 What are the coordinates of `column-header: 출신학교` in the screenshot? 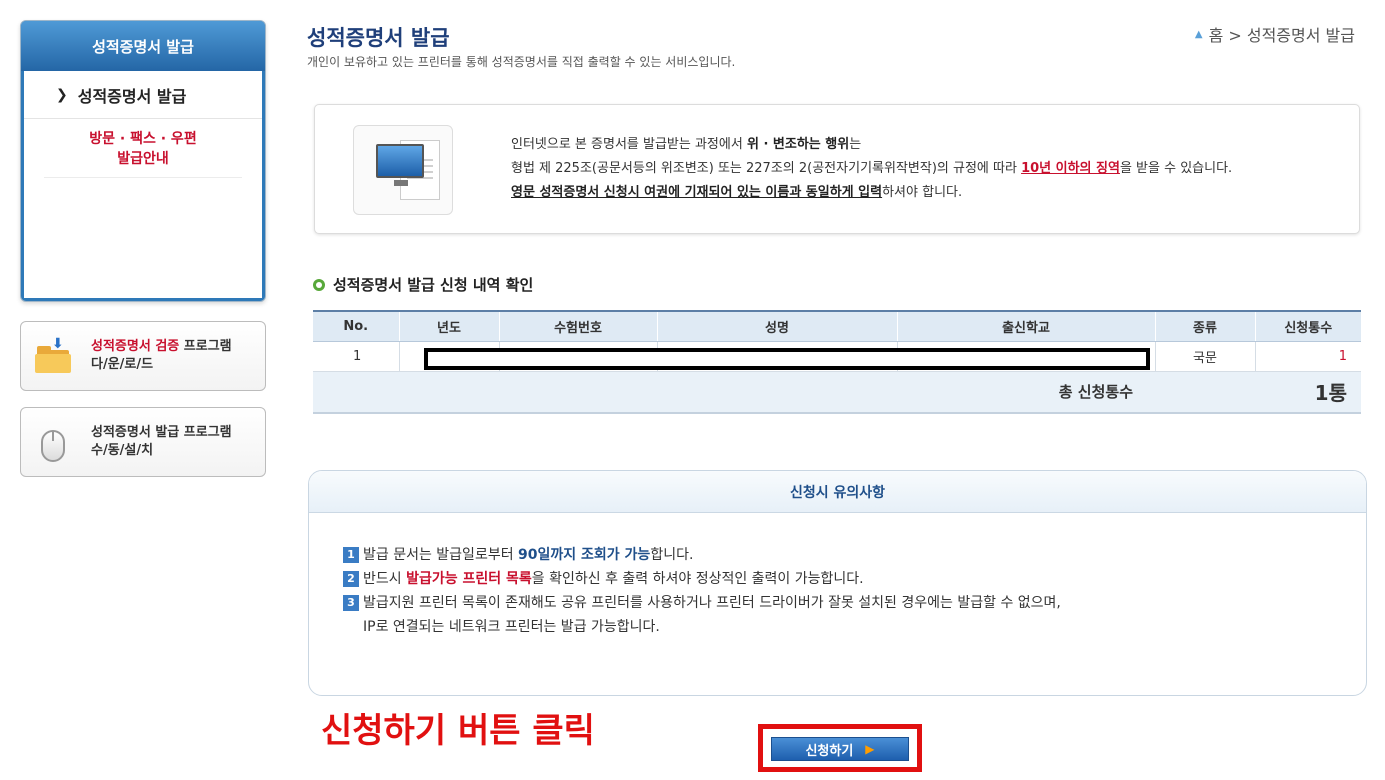 It's located at (1025, 326).